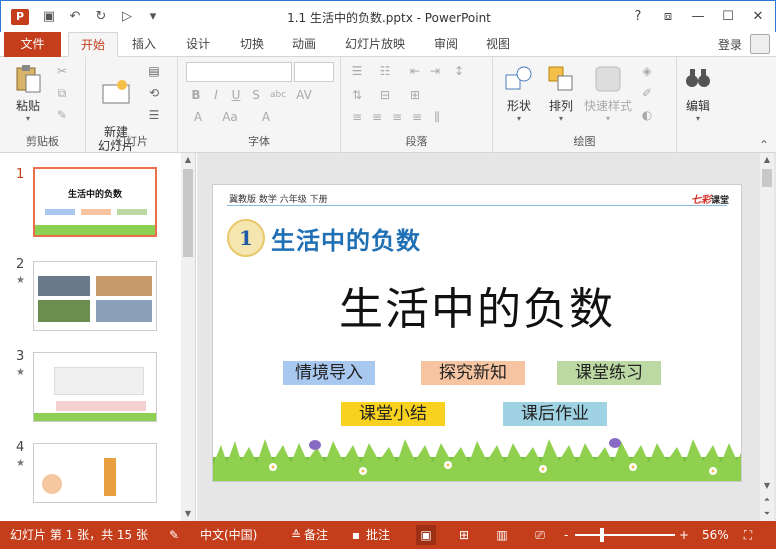 The height and width of the screenshot is (549, 776). What do you see at coordinates (377, 117) in the screenshot?
I see `align-center-icon: ≡` at bounding box center [377, 117].